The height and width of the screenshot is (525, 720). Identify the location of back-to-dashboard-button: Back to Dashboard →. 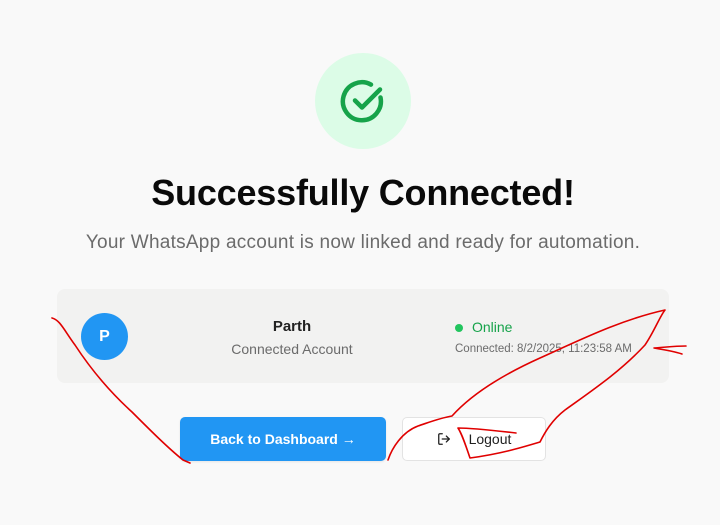
(283, 439).